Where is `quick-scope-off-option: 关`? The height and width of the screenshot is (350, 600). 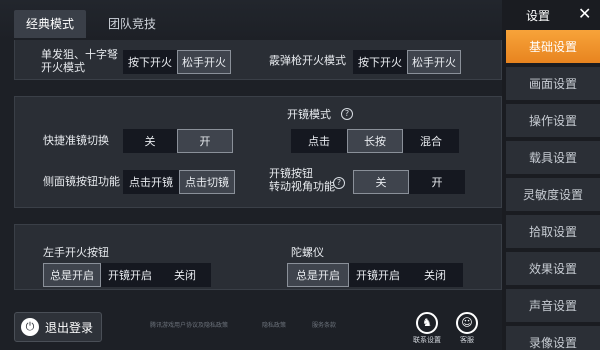
quick-scope-off-option: 关 is located at coordinates (150, 141).